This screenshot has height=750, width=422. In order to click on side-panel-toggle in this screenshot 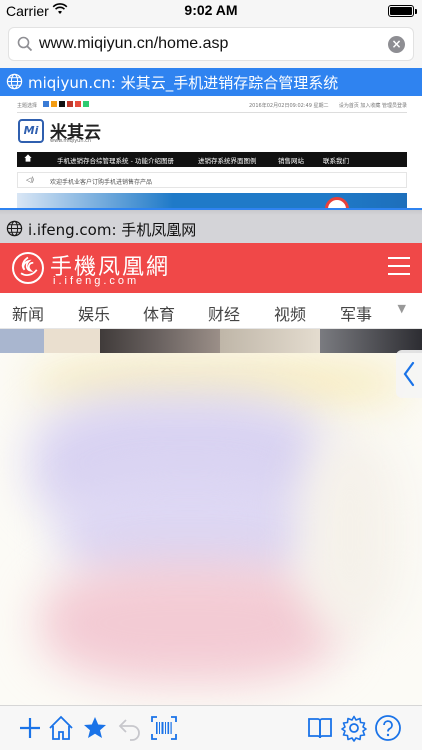, I will do `click(409, 374)`.